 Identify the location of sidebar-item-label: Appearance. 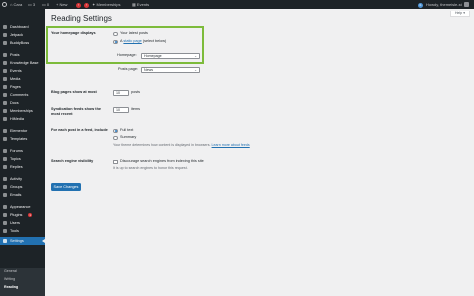
(20, 207).